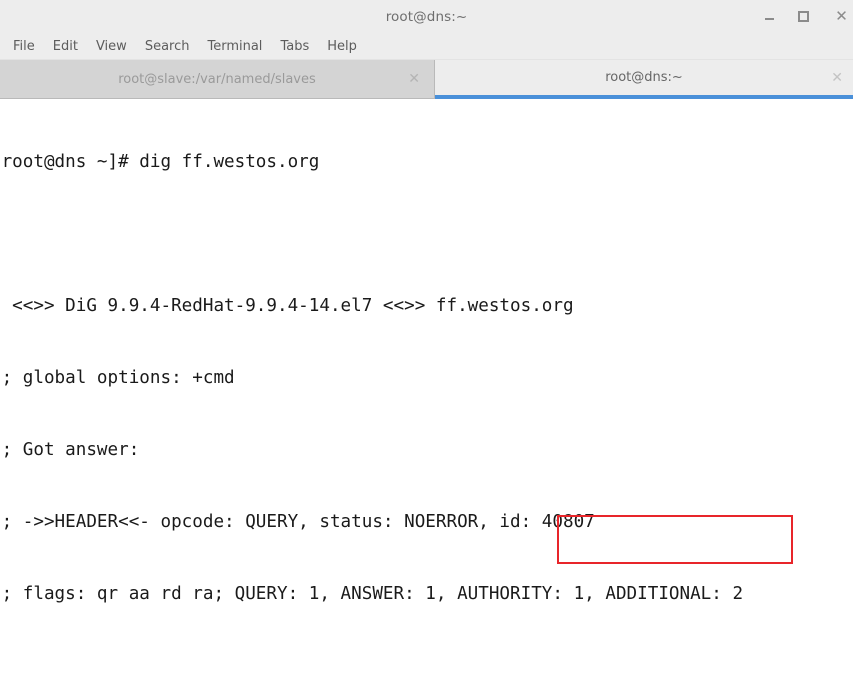  I want to click on tab-dns-label: root@dns:~, so click(644, 77).